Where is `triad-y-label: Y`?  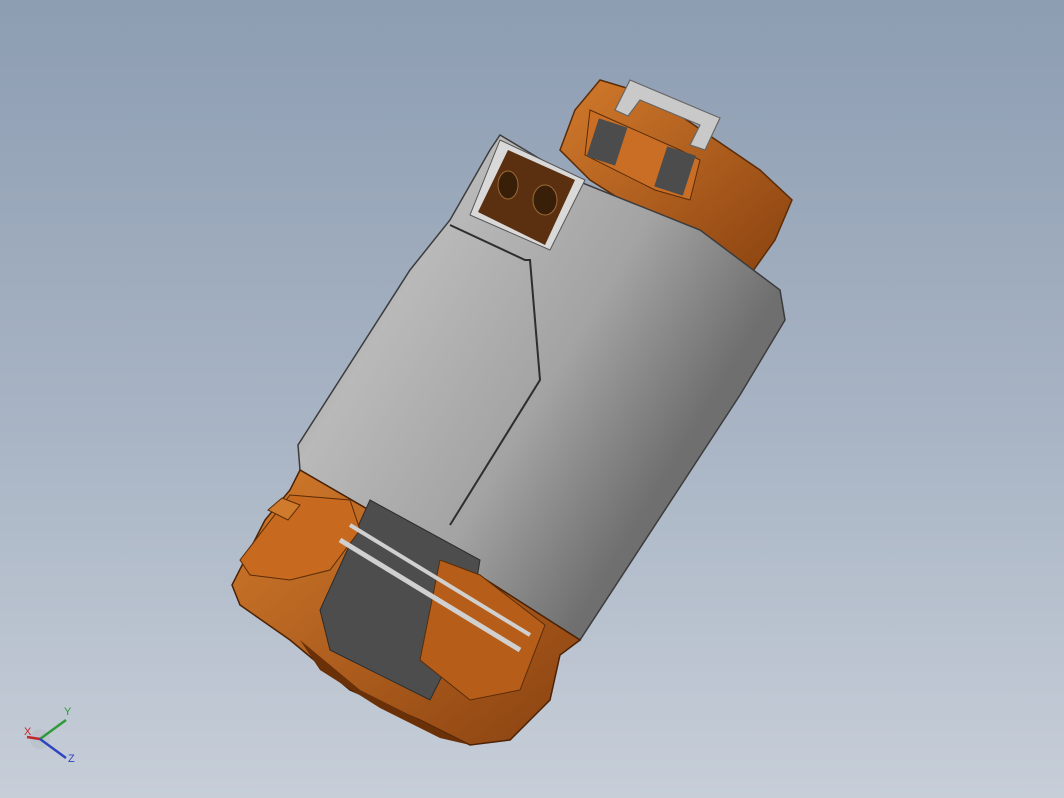 triad-y-label: Y is located at coordinates (68, 712).